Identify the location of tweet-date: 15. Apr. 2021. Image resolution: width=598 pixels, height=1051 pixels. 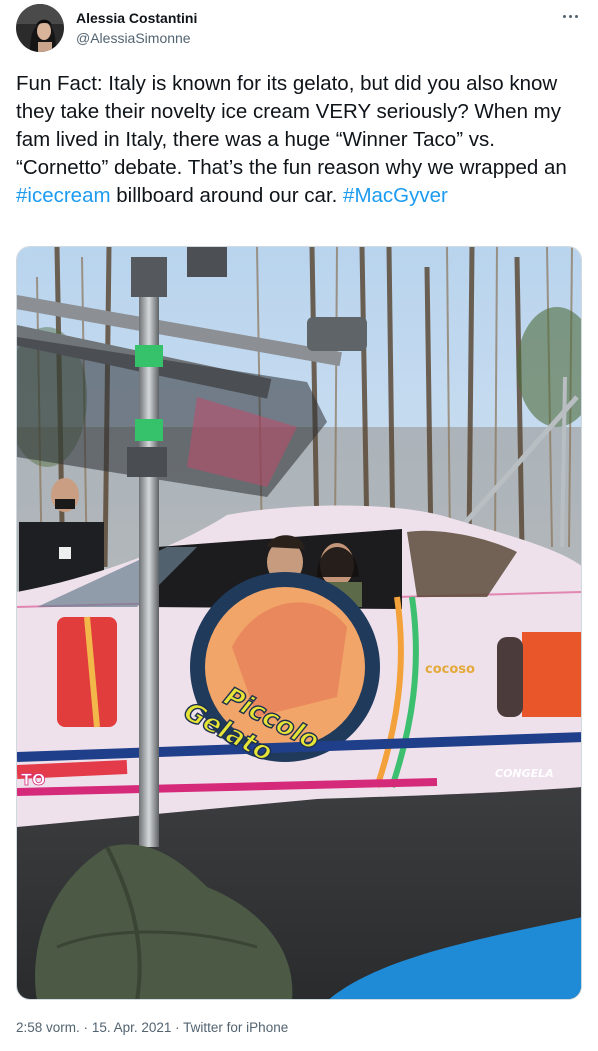
(132, 1027).